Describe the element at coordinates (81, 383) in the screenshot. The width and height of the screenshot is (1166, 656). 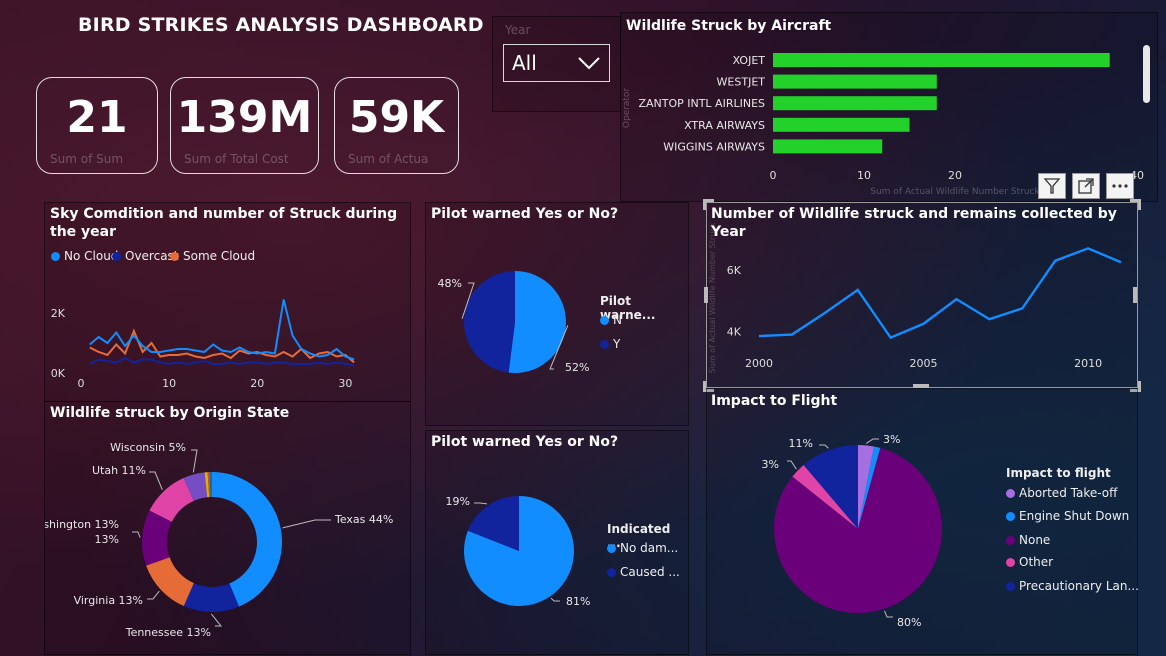
I see `x-tick-label: 0` at that location.